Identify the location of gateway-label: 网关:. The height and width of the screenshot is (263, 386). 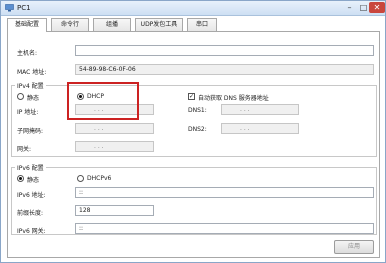
(24, 149).